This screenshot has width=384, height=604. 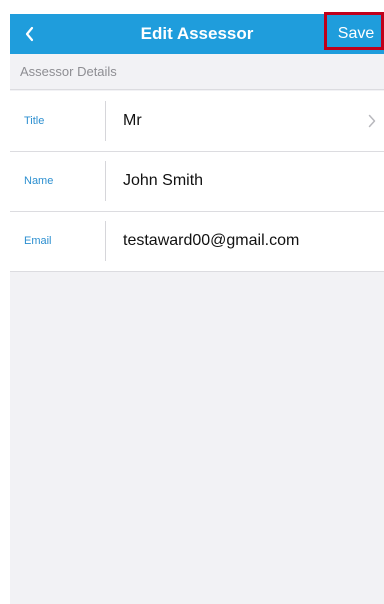 What do you see at coordinates (34, 121) in the screenshot?
I see `title-label: Title` at bounding box center [34, 121].